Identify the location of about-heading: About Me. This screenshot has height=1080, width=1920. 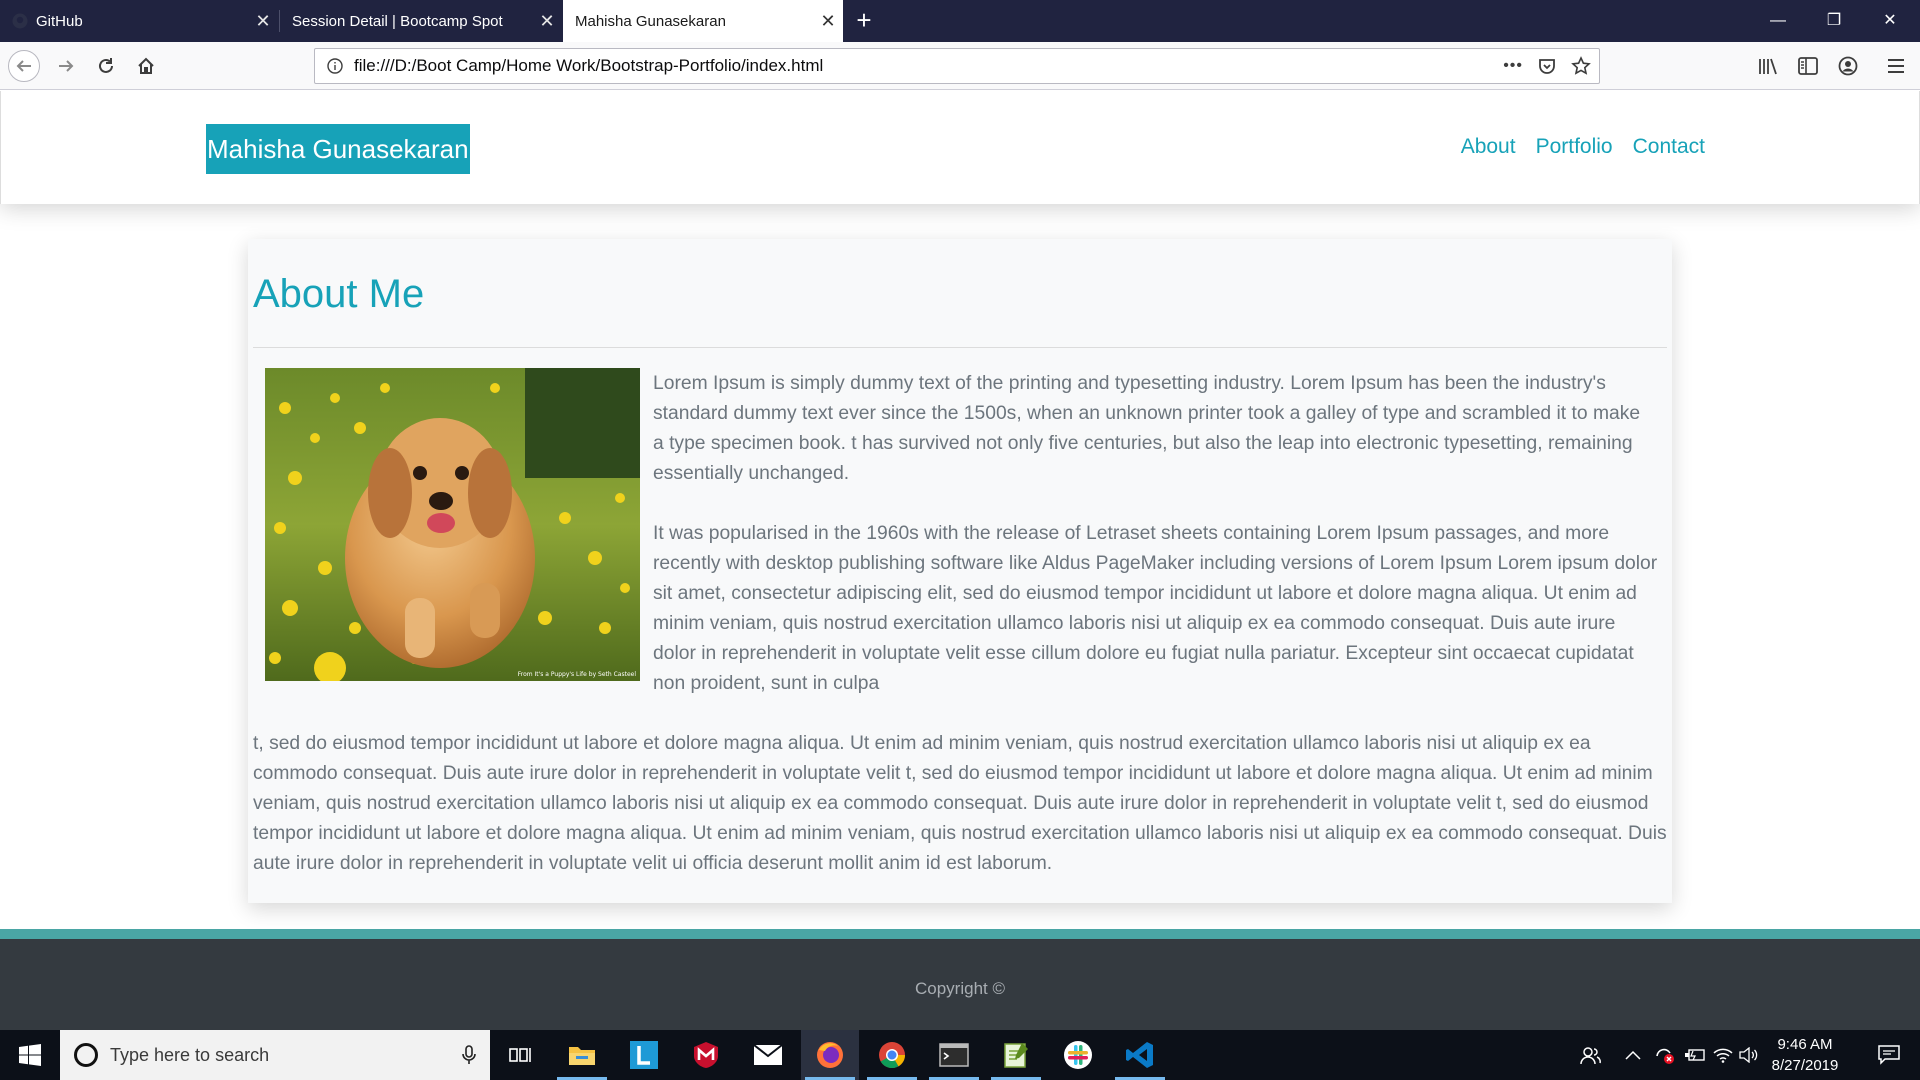
(339, 294).